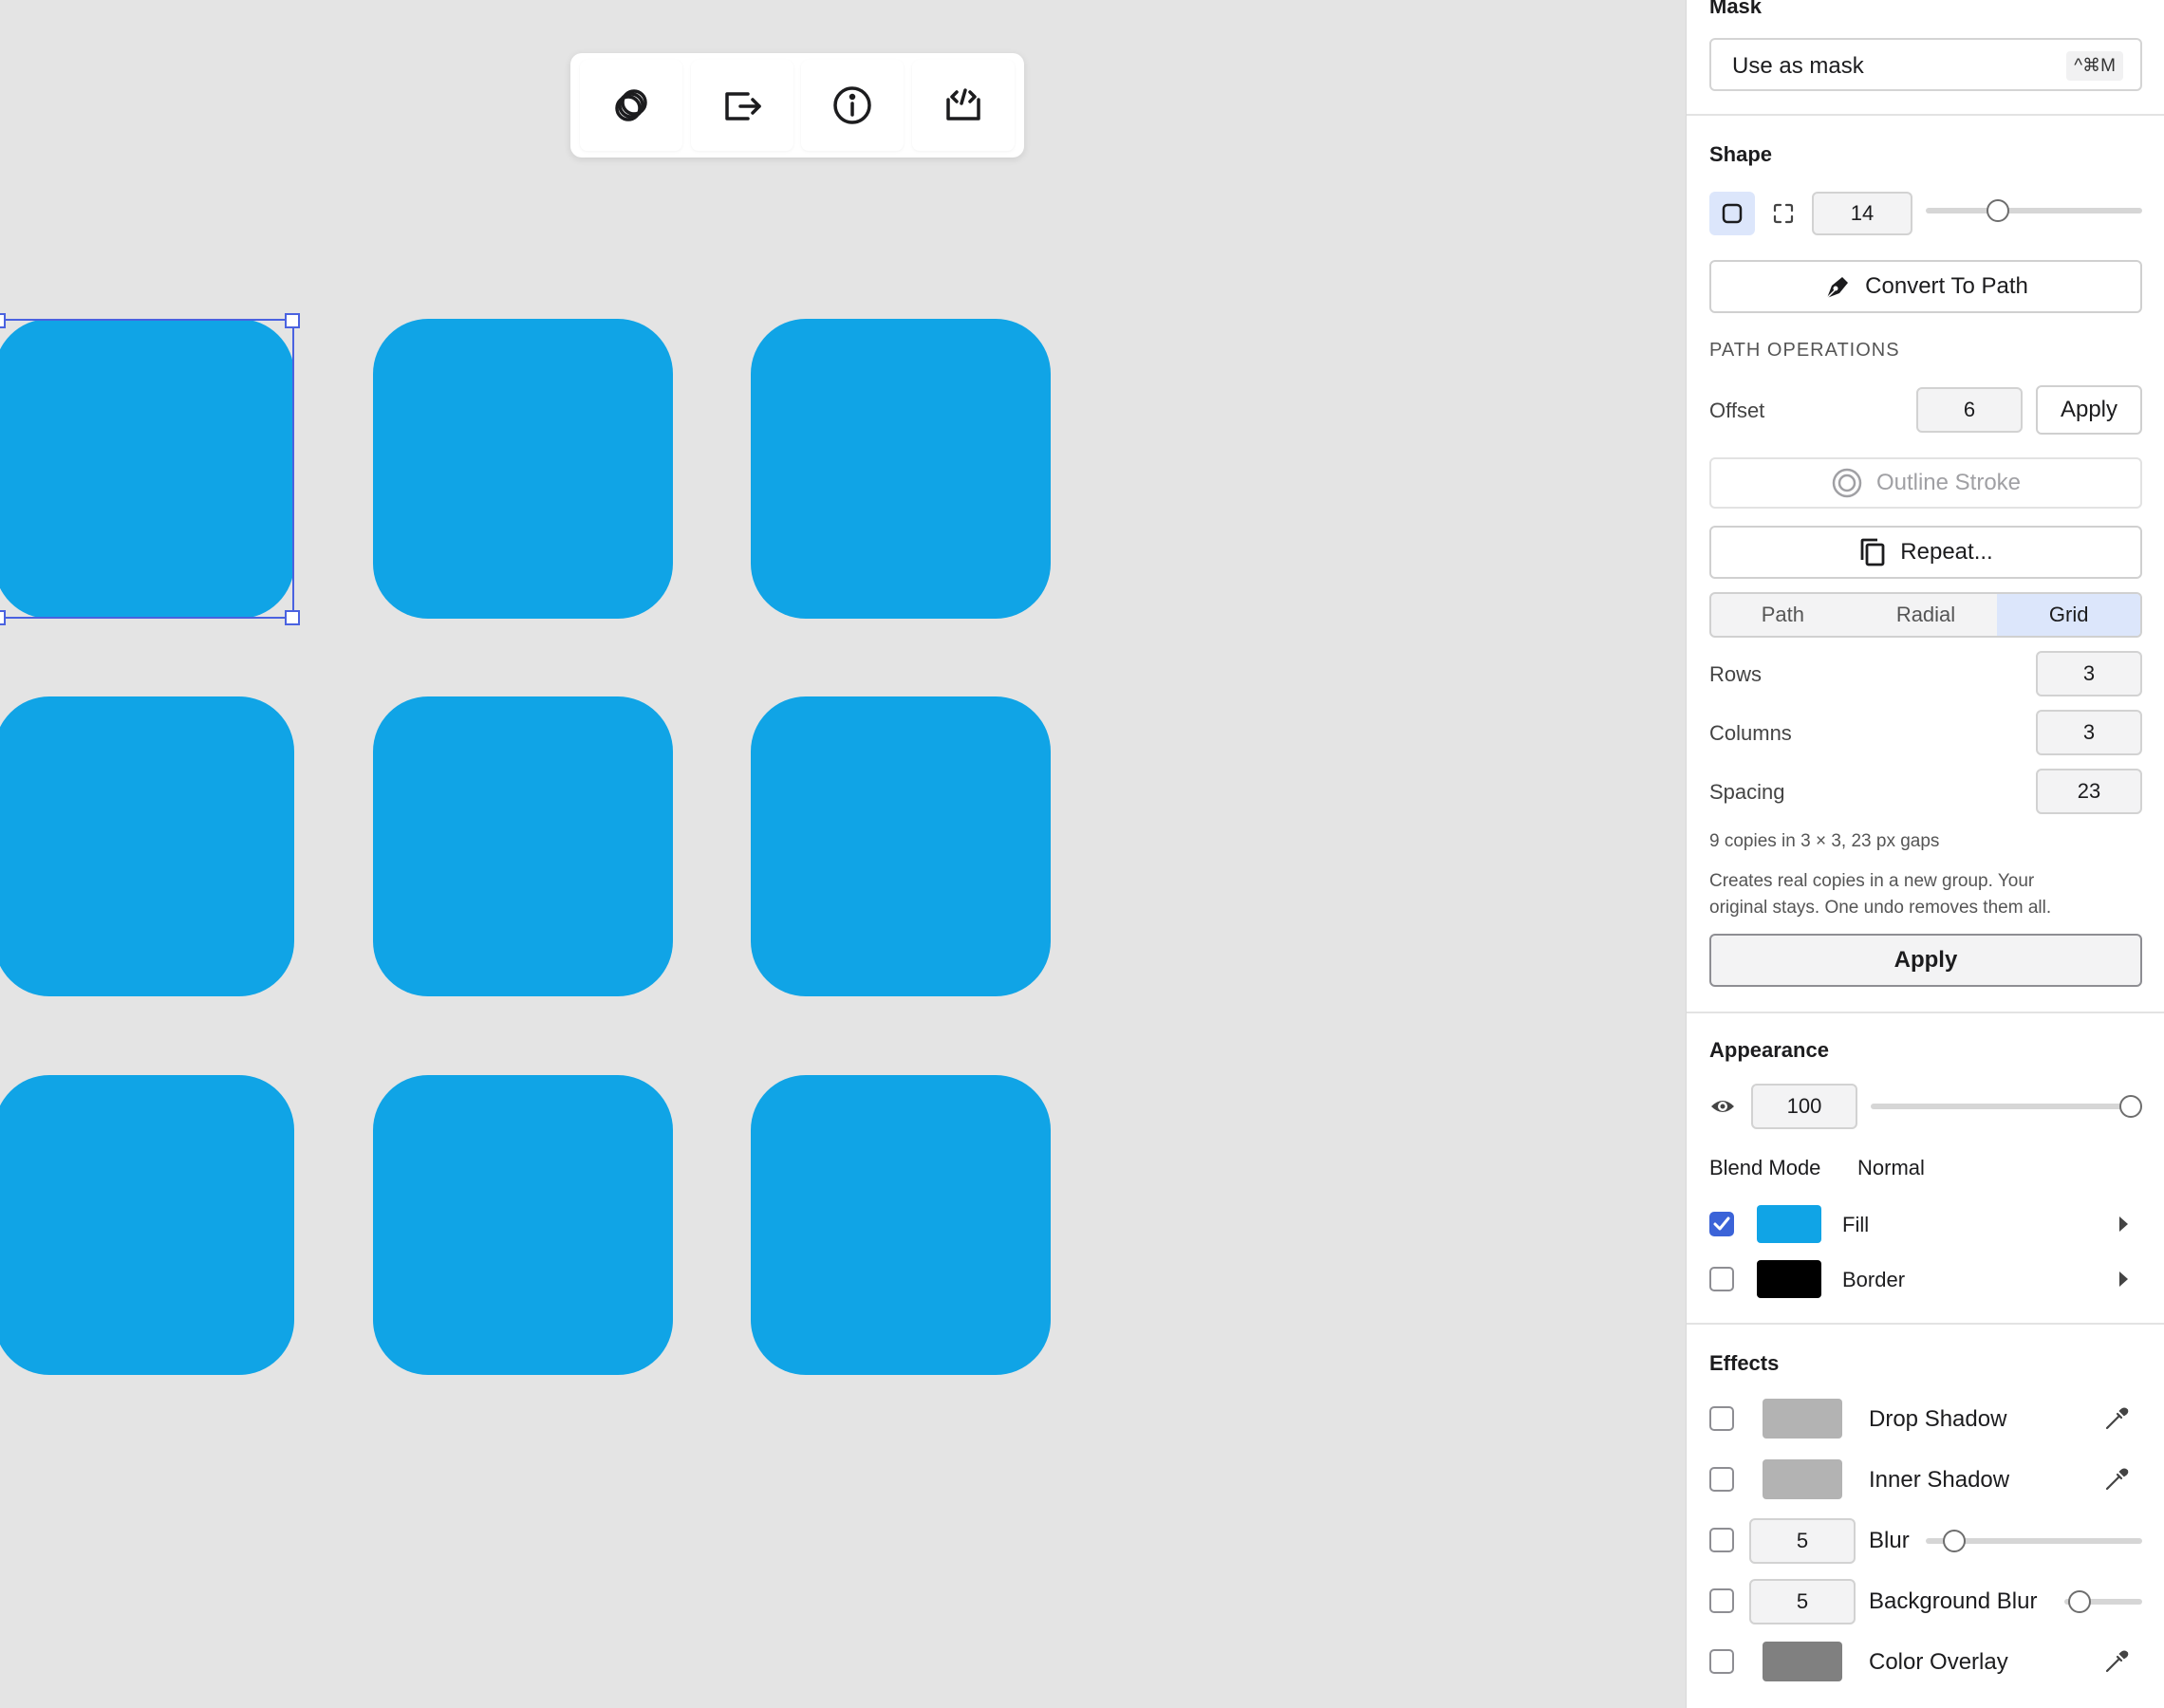  I want to click on color-overlay-swatch, so click(1802, 1662).